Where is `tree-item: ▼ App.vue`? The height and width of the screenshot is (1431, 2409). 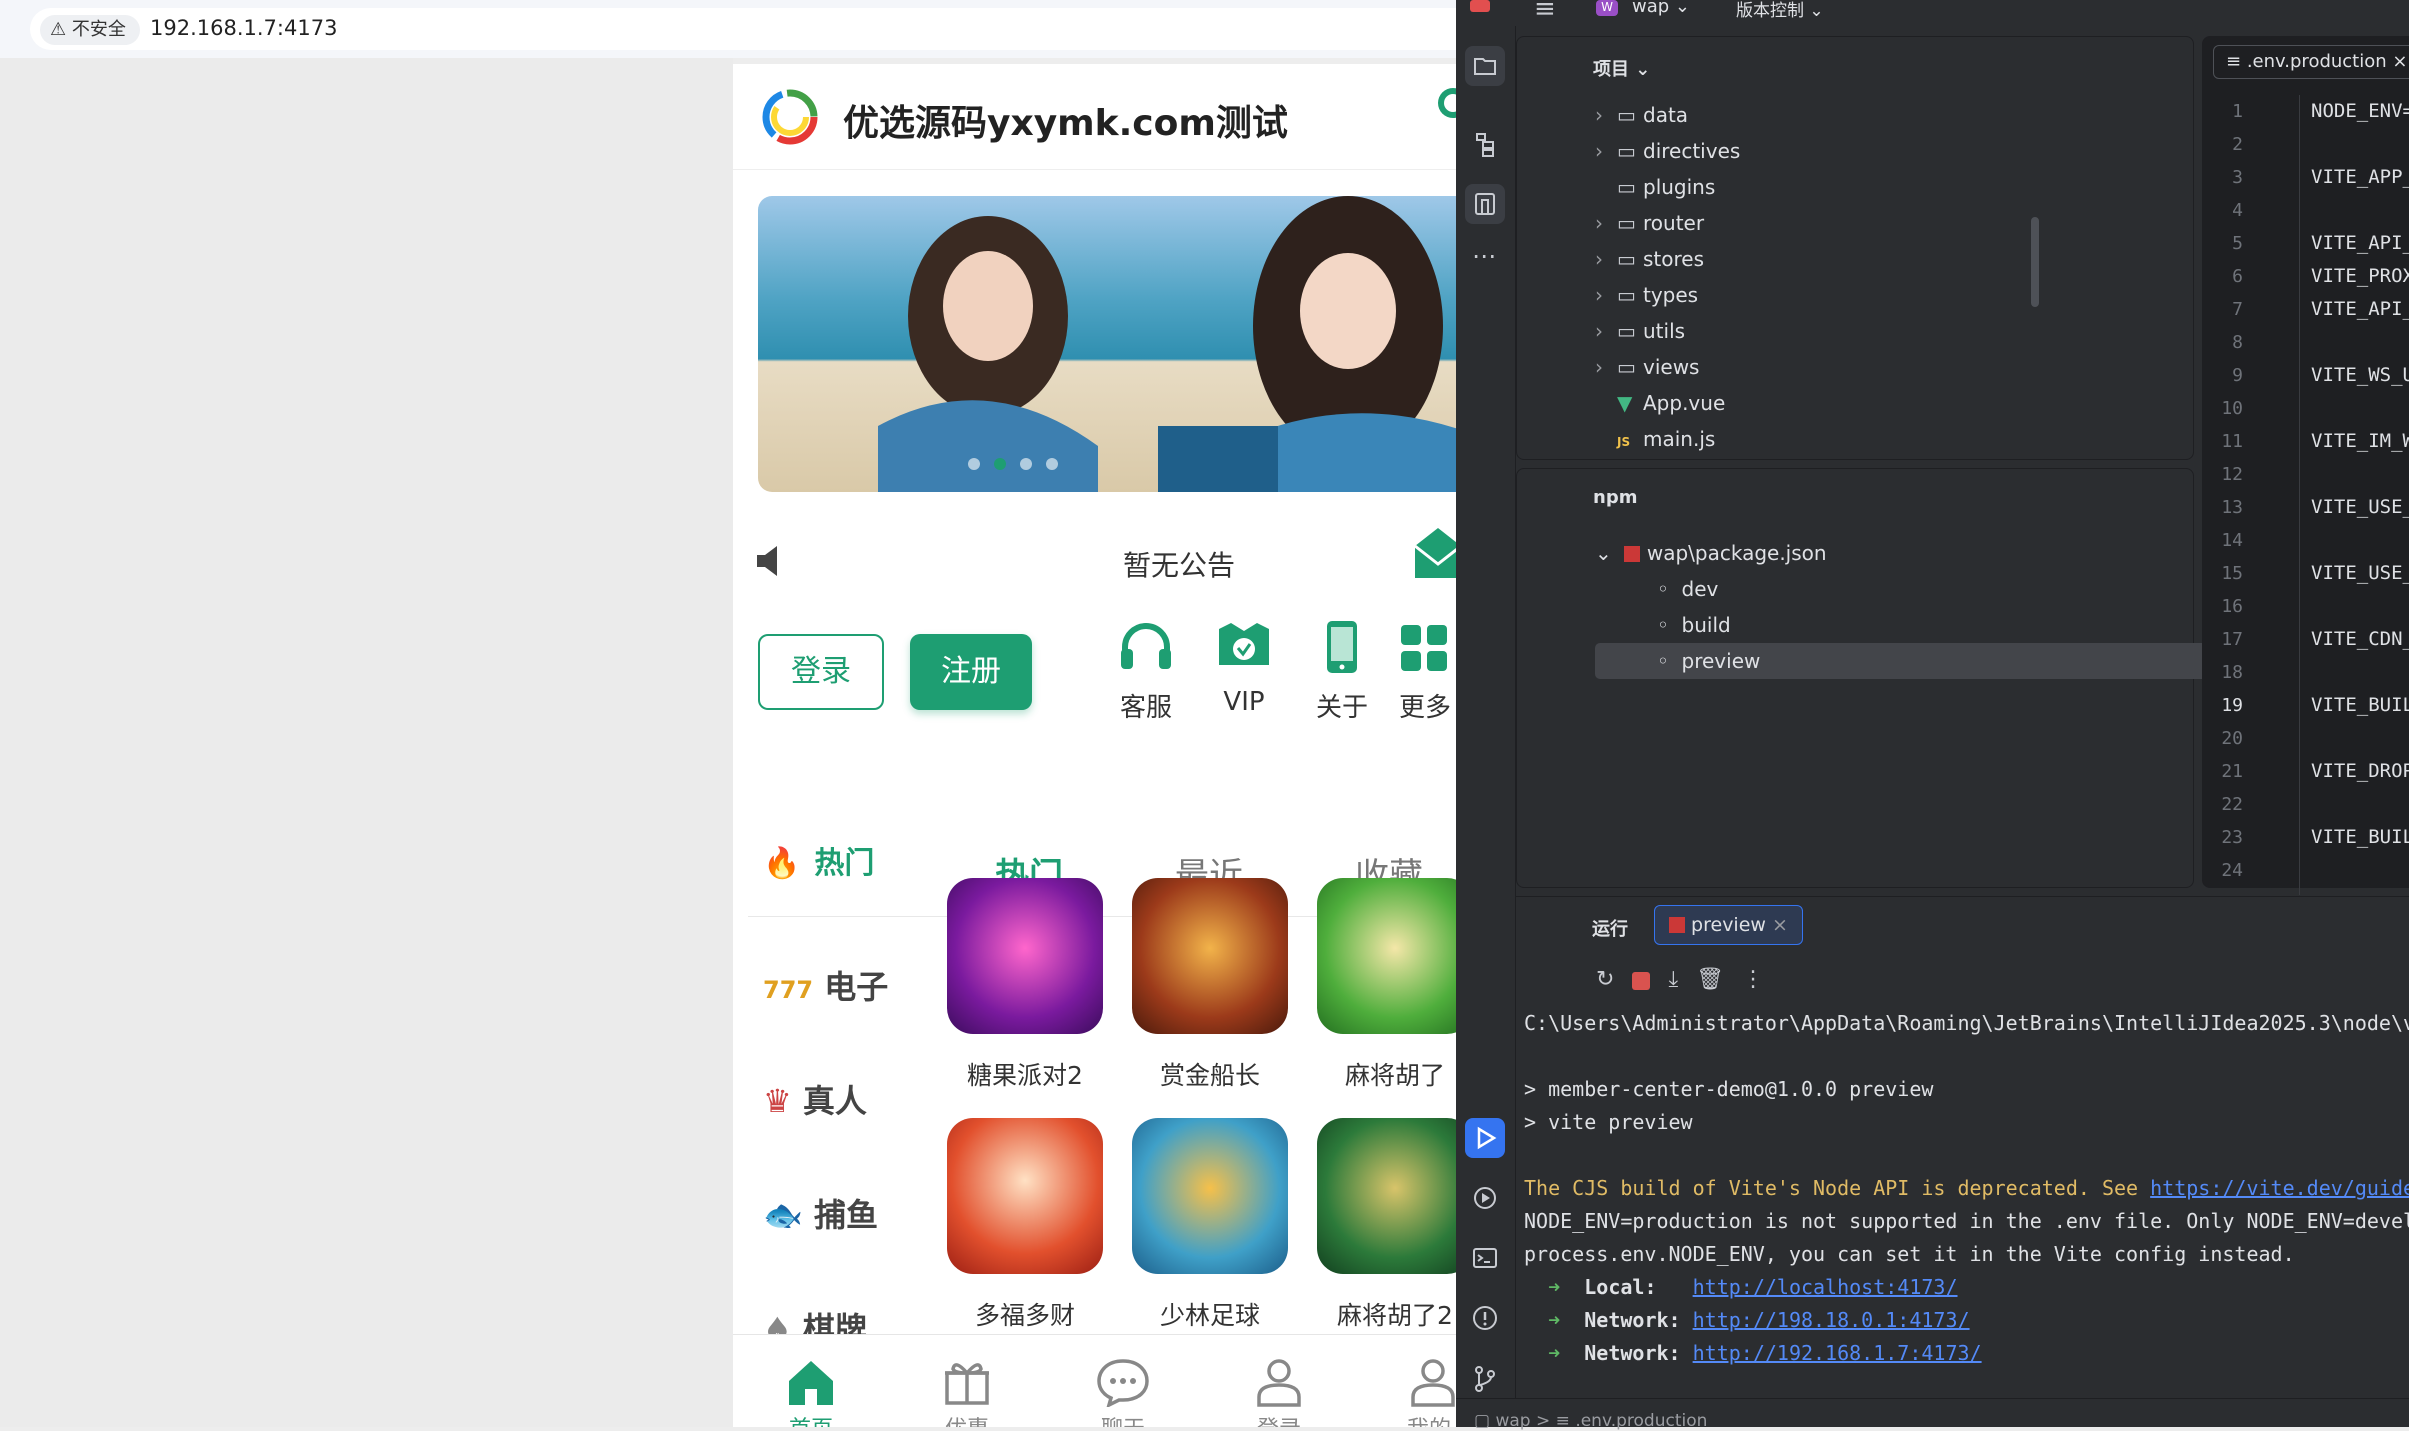
tree-item: ▼ App.vue is located at coordinates (1857, 403).